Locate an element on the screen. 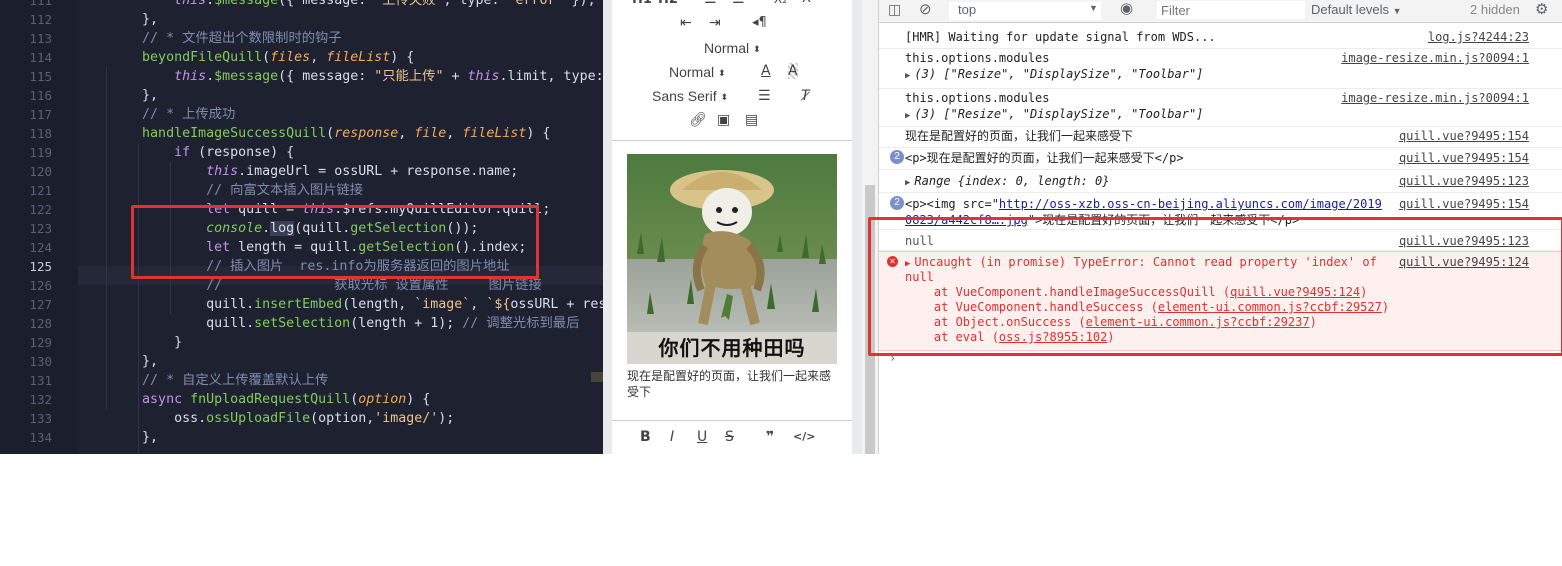 The width and height of the screenshot is (1562, 566). code-line: oss.ossUploadFile(option,'image/'); is located at coordinates (266, 418).